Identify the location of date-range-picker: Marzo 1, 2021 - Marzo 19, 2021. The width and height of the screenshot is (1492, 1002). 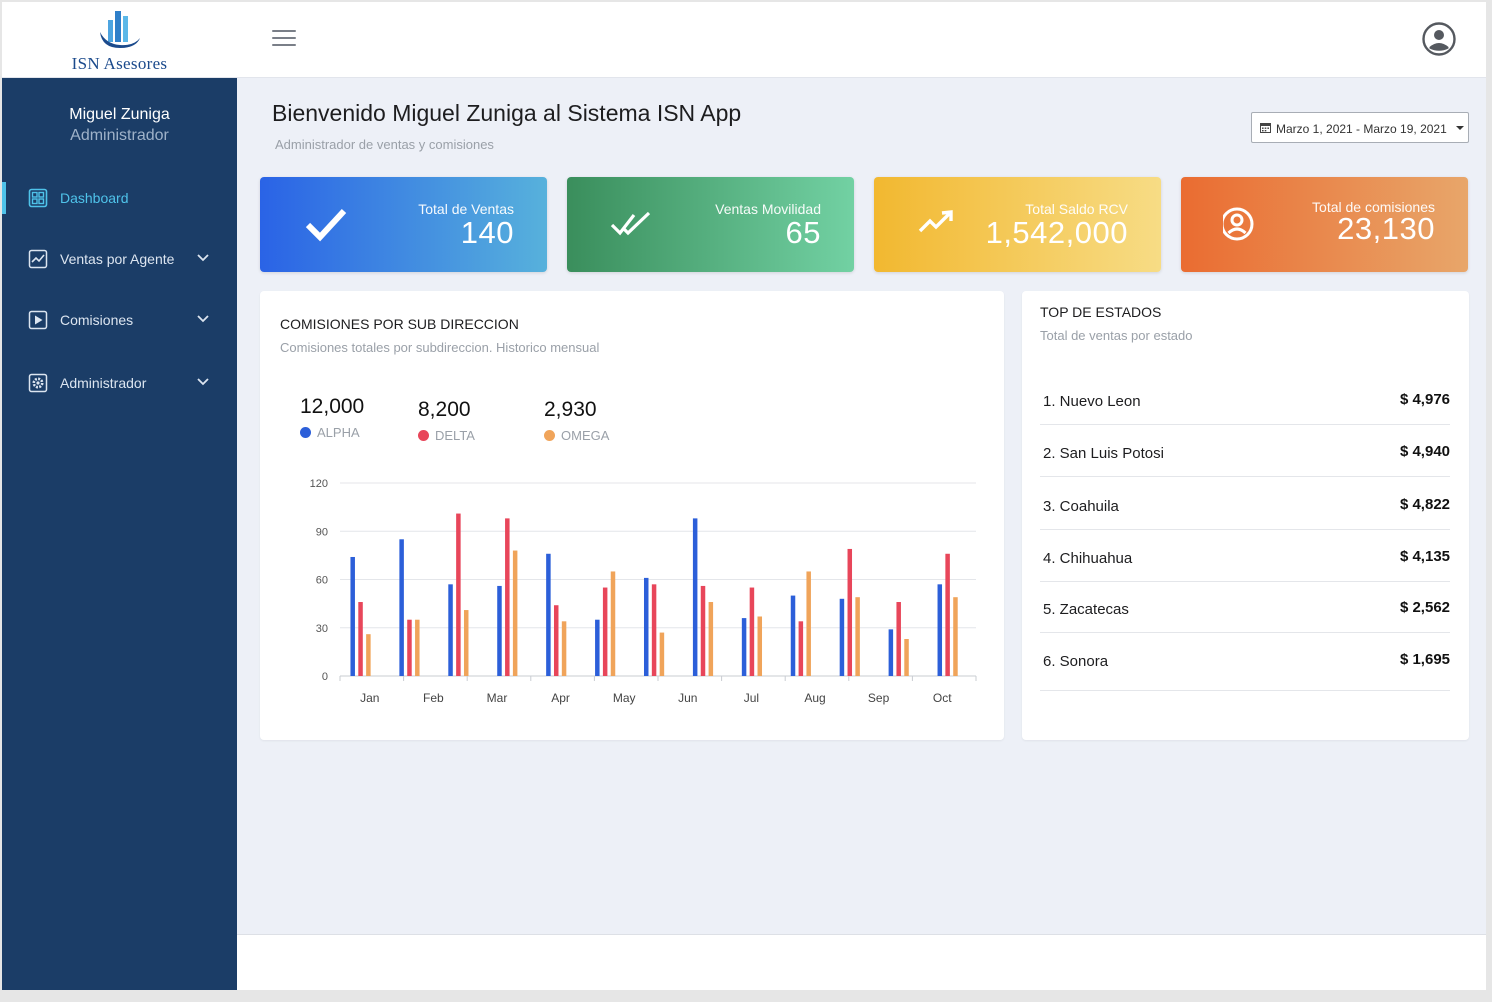
(1360, 127).